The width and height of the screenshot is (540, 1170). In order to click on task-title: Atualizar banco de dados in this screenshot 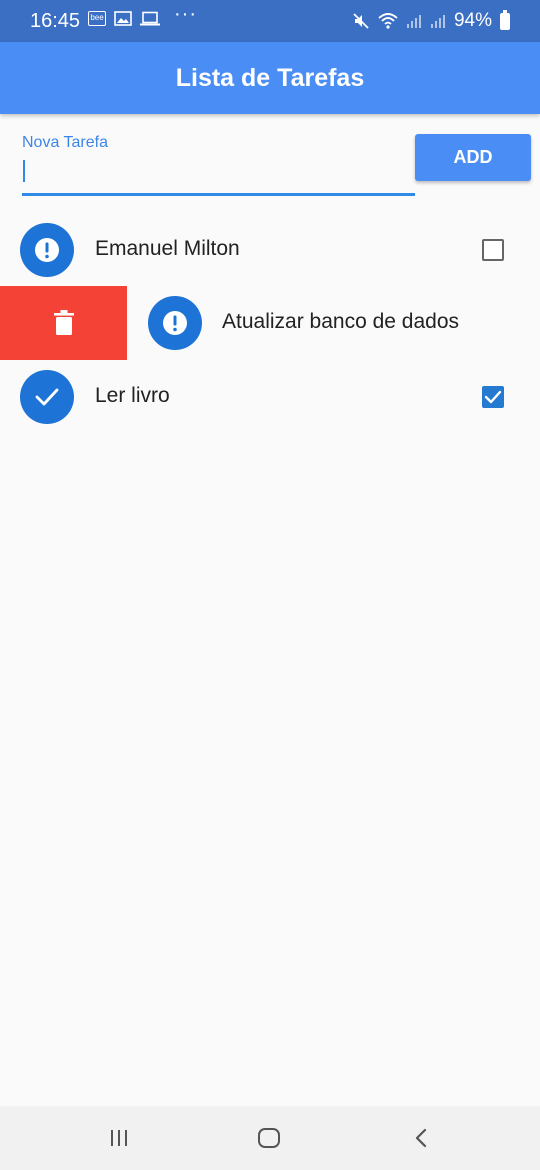, I will do `click(340, 321)`.